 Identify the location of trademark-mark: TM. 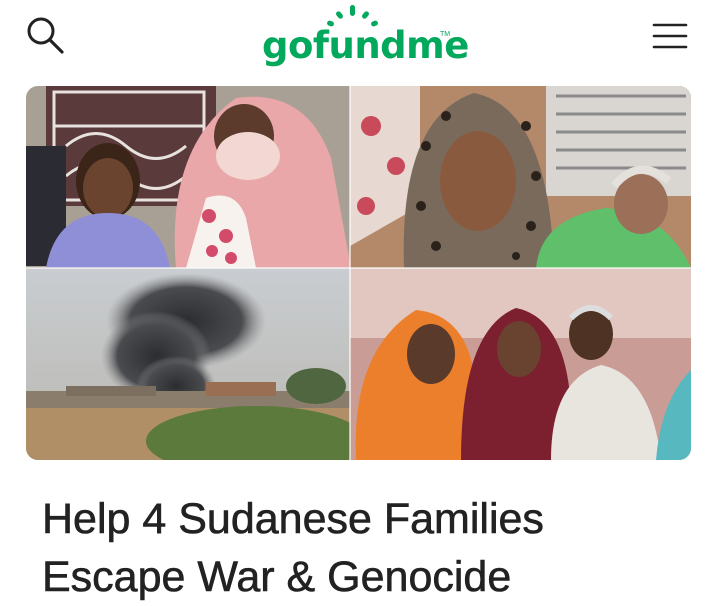
(445, 34).